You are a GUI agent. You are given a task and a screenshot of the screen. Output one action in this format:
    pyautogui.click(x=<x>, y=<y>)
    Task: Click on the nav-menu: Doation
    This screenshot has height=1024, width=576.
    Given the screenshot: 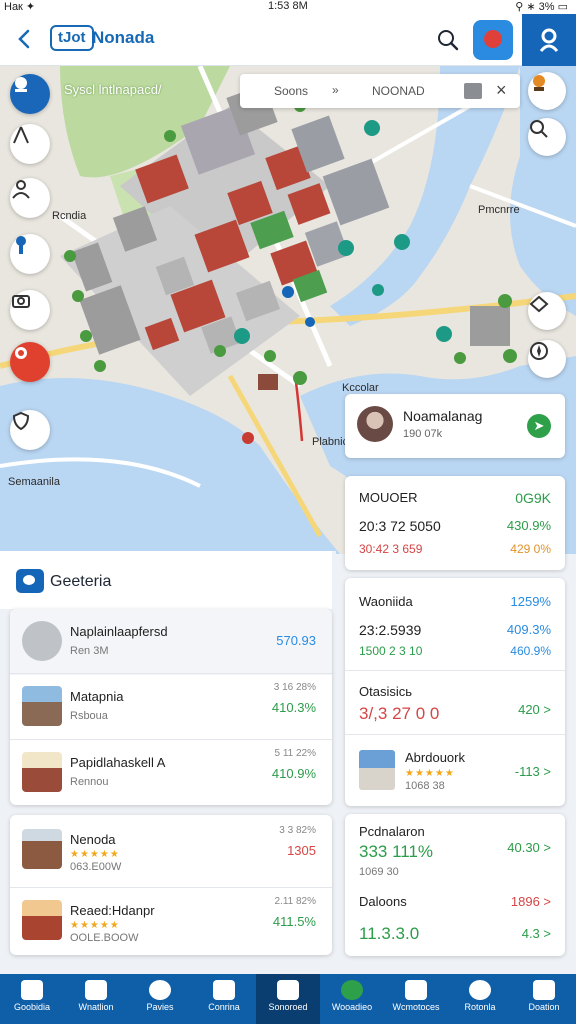 What is the action you would take?
    pyautogui.click(x=544, y=999)
    